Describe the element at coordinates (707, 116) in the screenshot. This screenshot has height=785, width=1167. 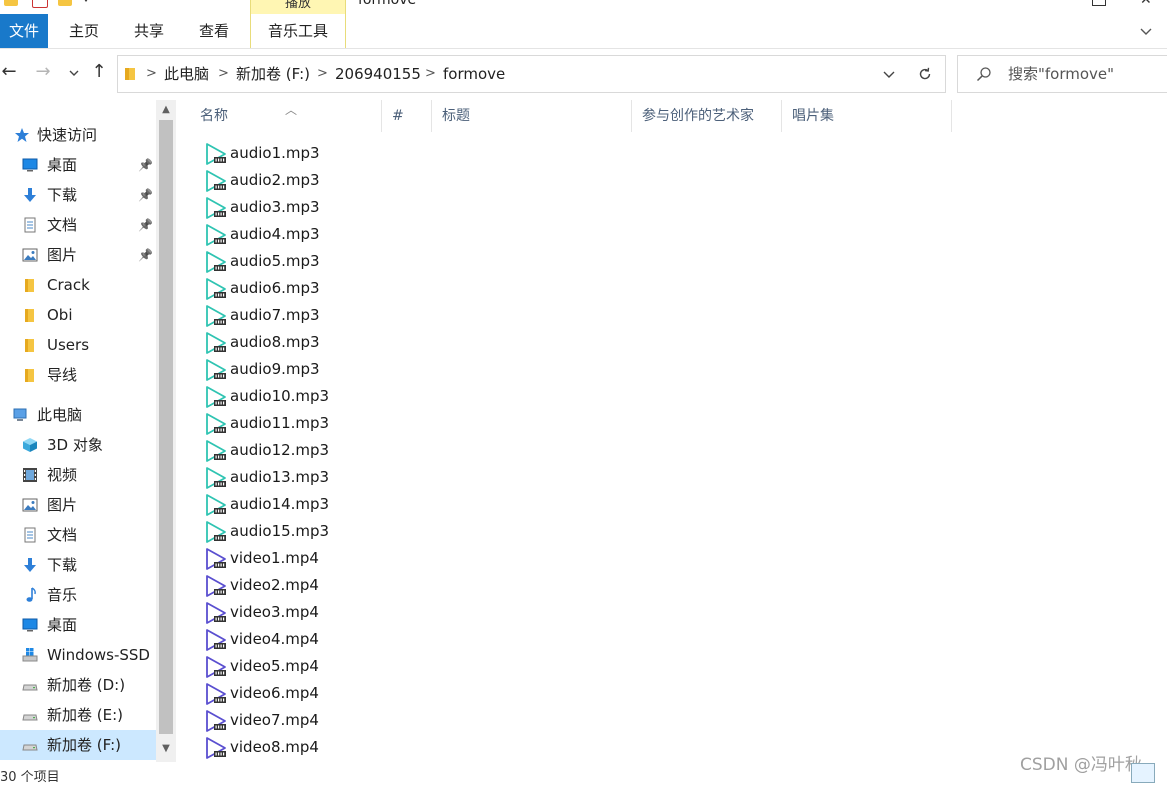
I see `column-header-artists: 参与创作的艺术家` at that location.